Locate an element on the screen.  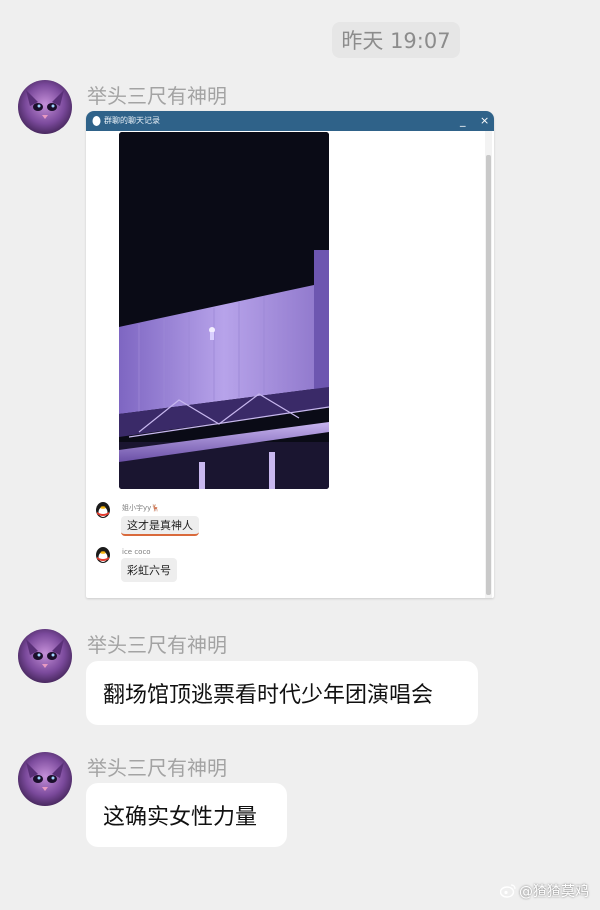
window-titlebar: 群聊的聊天记录 _ × is located at coordinates (290, 121).